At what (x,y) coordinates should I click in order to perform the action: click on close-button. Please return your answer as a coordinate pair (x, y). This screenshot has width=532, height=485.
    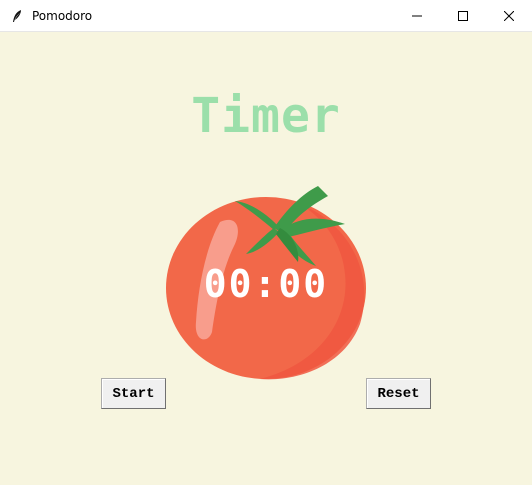
    Looking at the image, I should click on (509, 15).